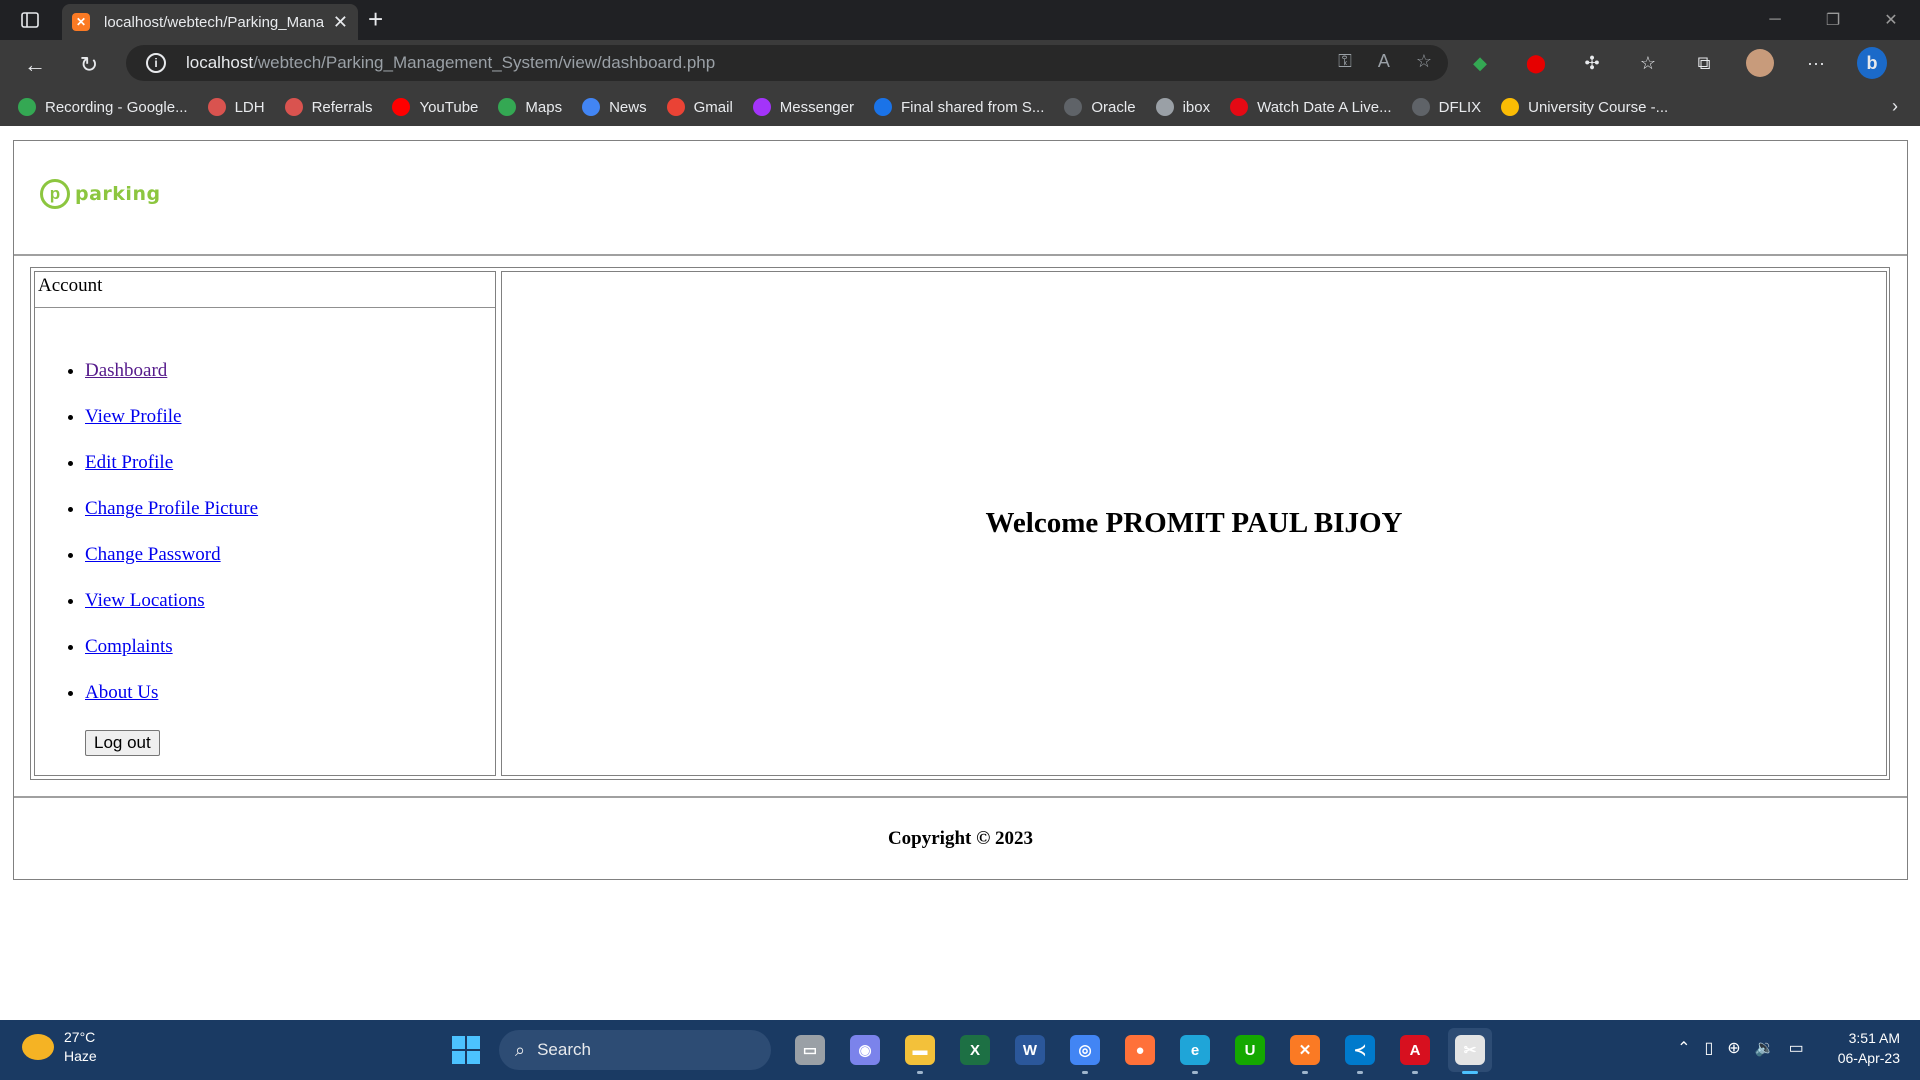 The width and height of the screenshot is (1920, 1080). I want to click on more-options-icon: ···, so click(1816, 63).